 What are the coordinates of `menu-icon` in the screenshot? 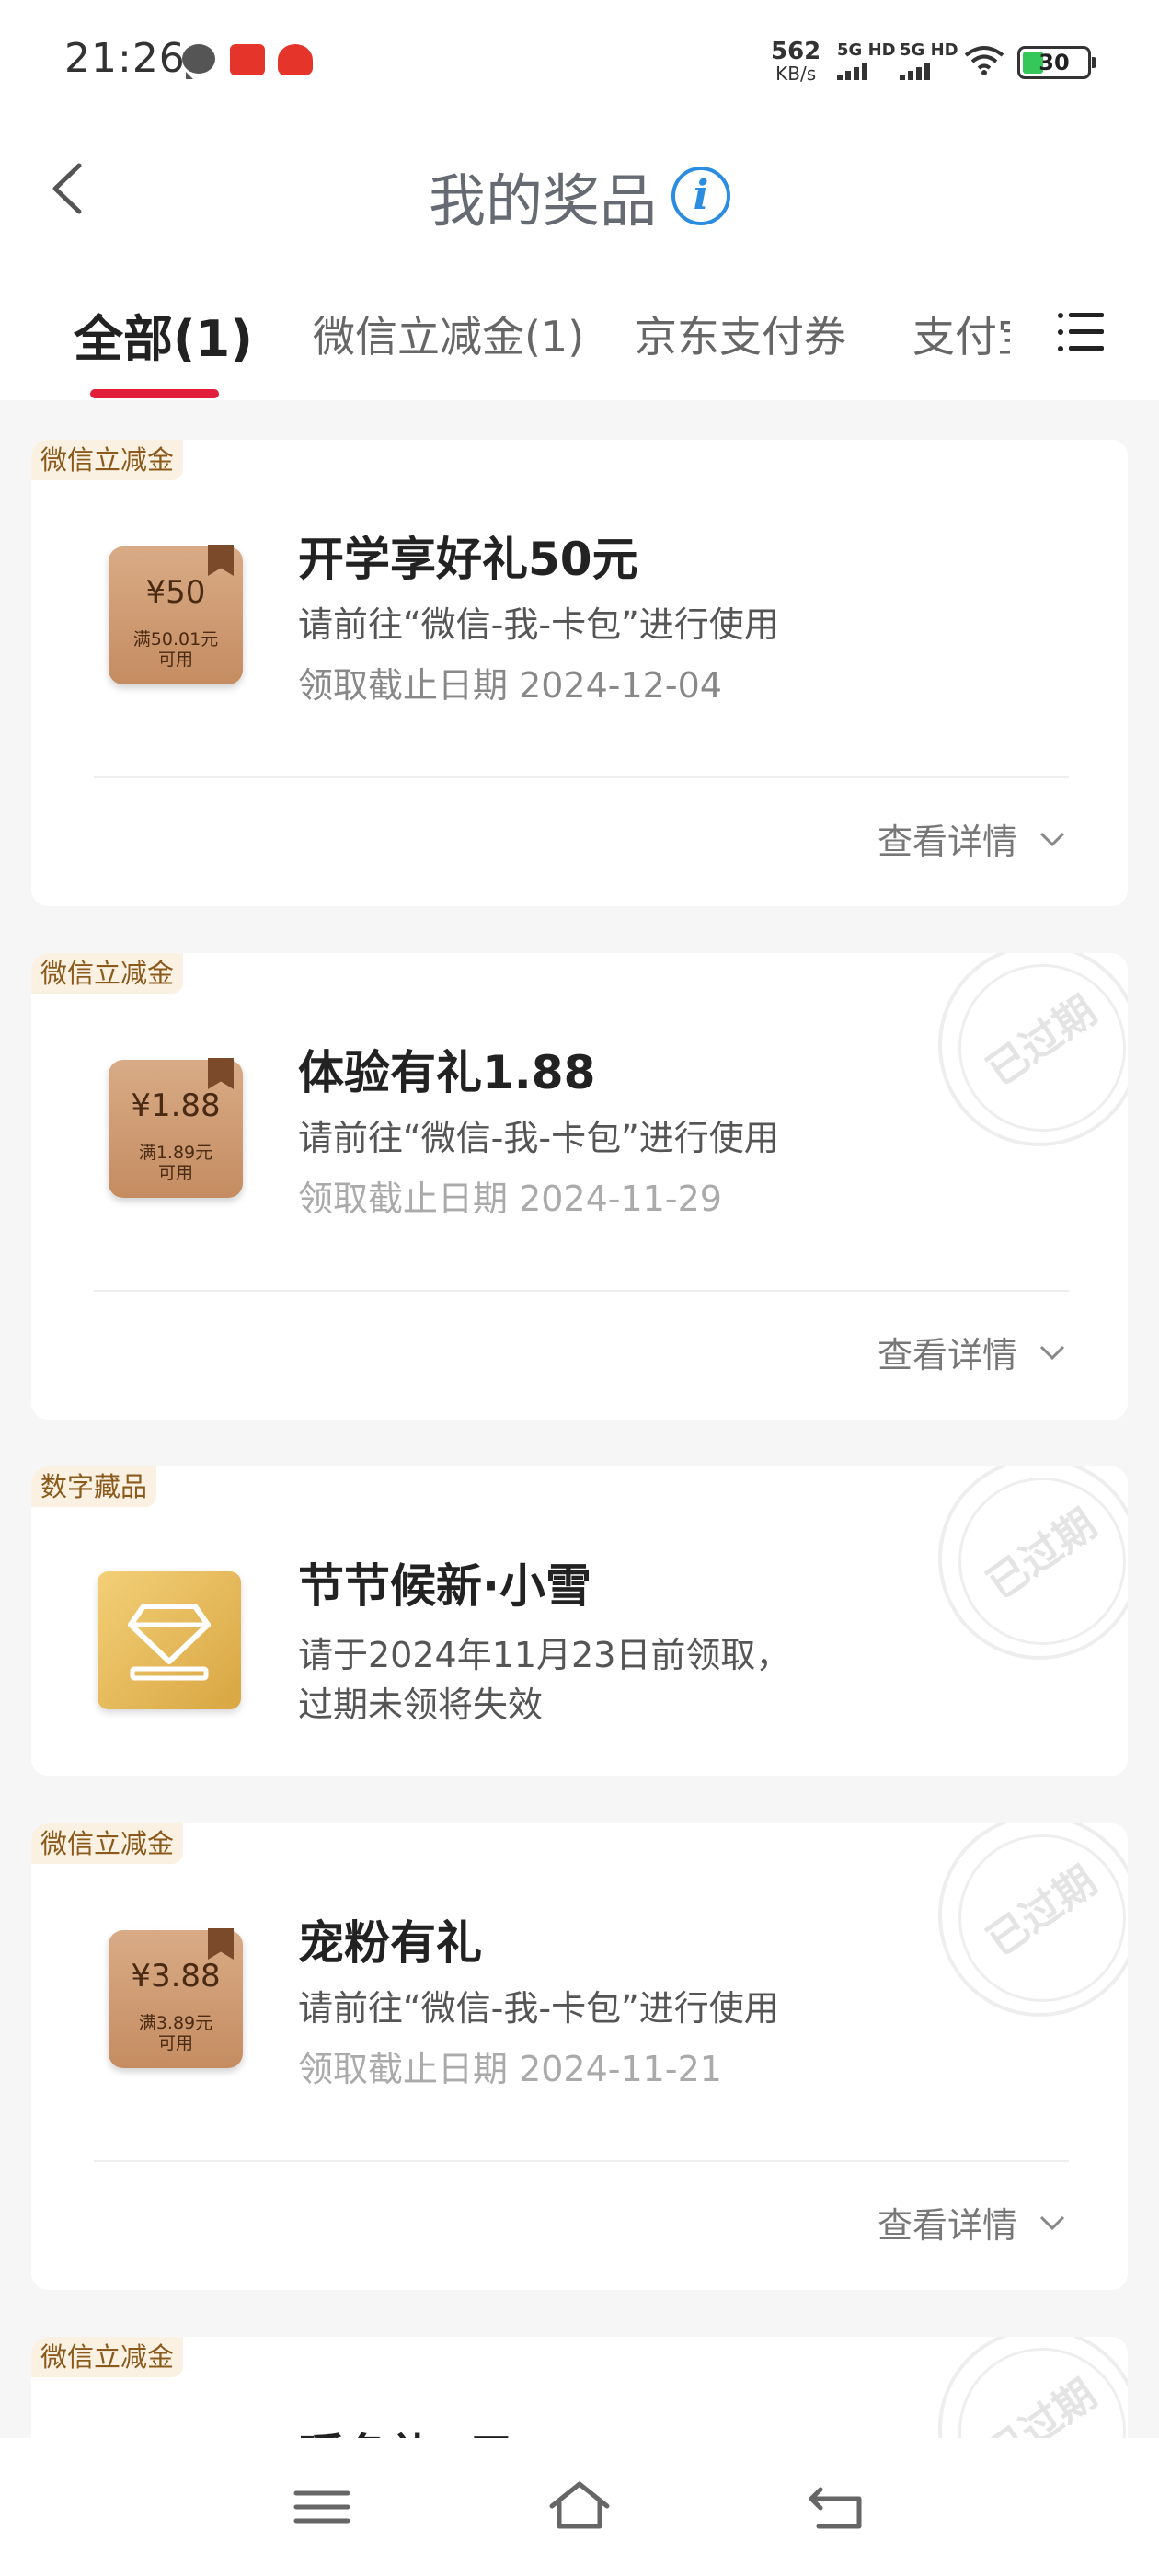 It's located at (1081, 332).